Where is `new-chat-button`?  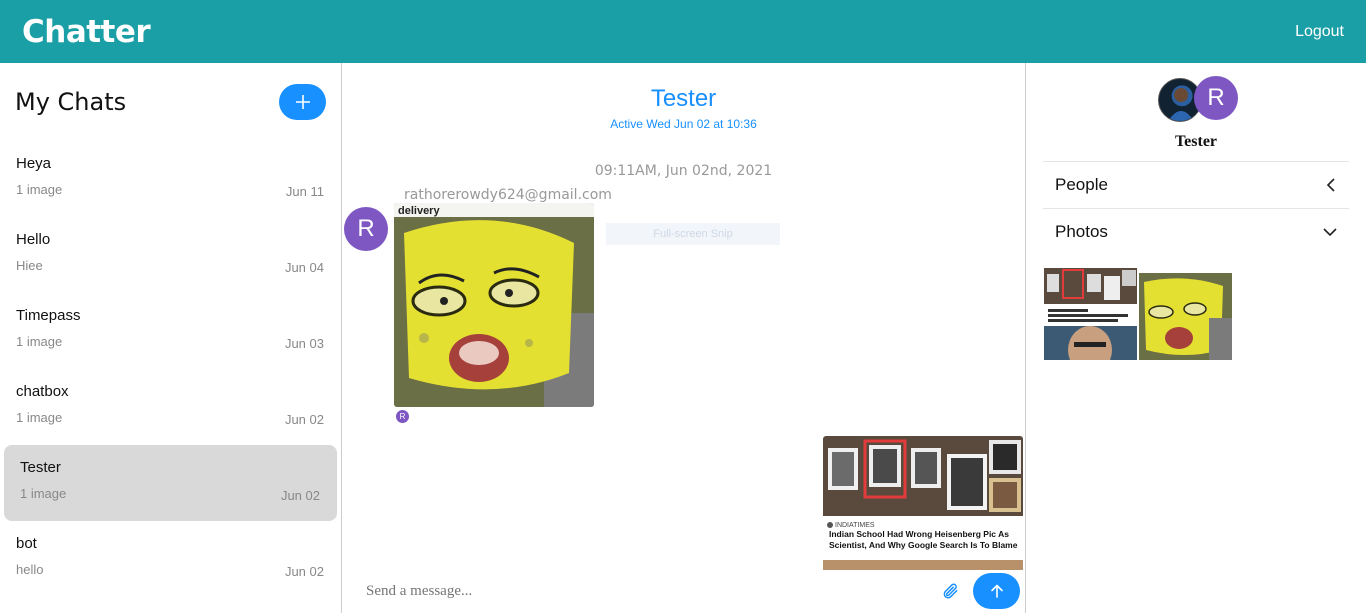
new-chat-button is located at coordinates (302, 102).